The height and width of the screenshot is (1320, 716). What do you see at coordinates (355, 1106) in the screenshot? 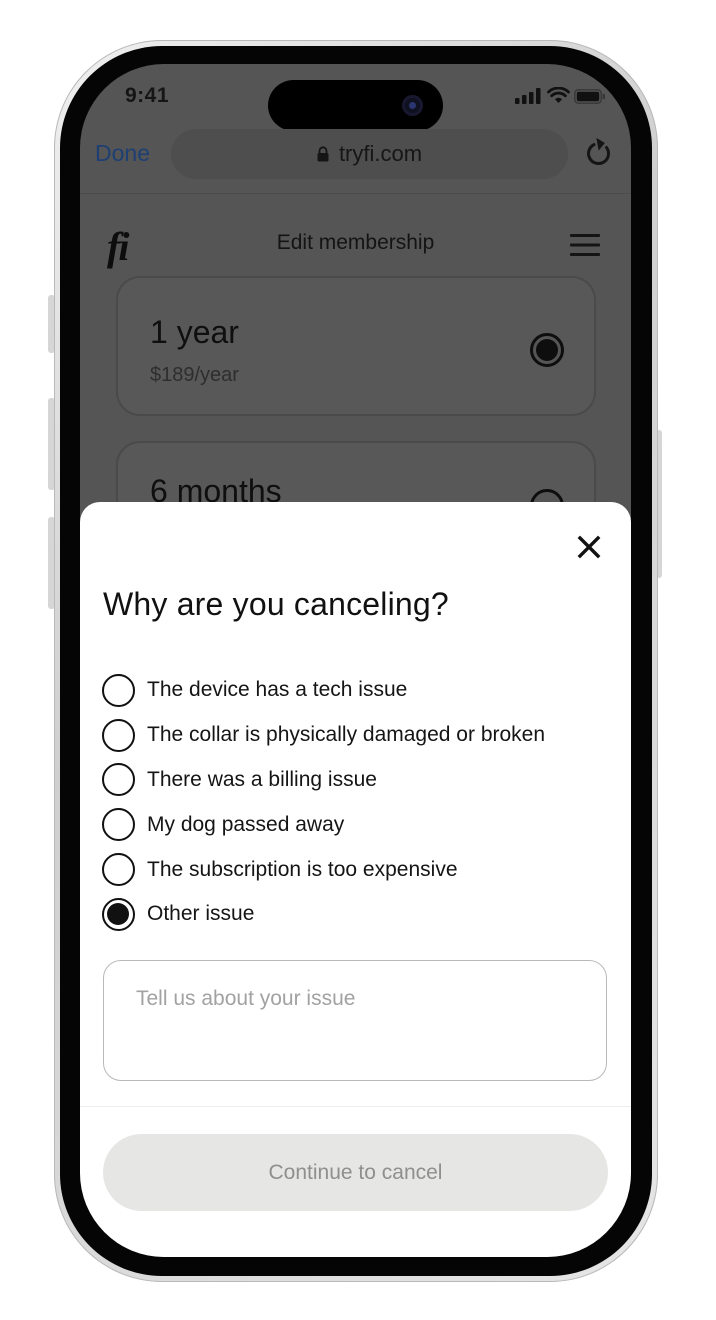
I see `divider` at bounding box center [355, 1106].